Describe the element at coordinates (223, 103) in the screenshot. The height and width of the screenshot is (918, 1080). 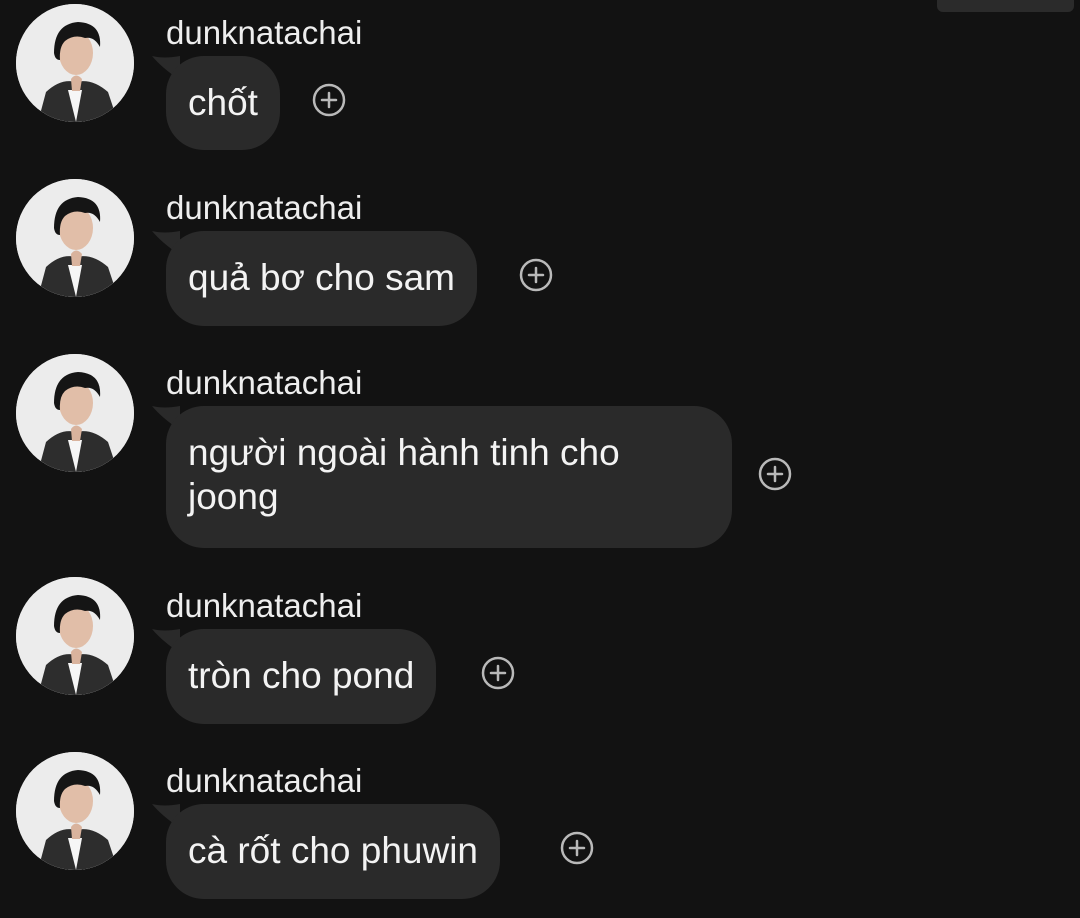
I see `message-bubble: chốt` at that location.